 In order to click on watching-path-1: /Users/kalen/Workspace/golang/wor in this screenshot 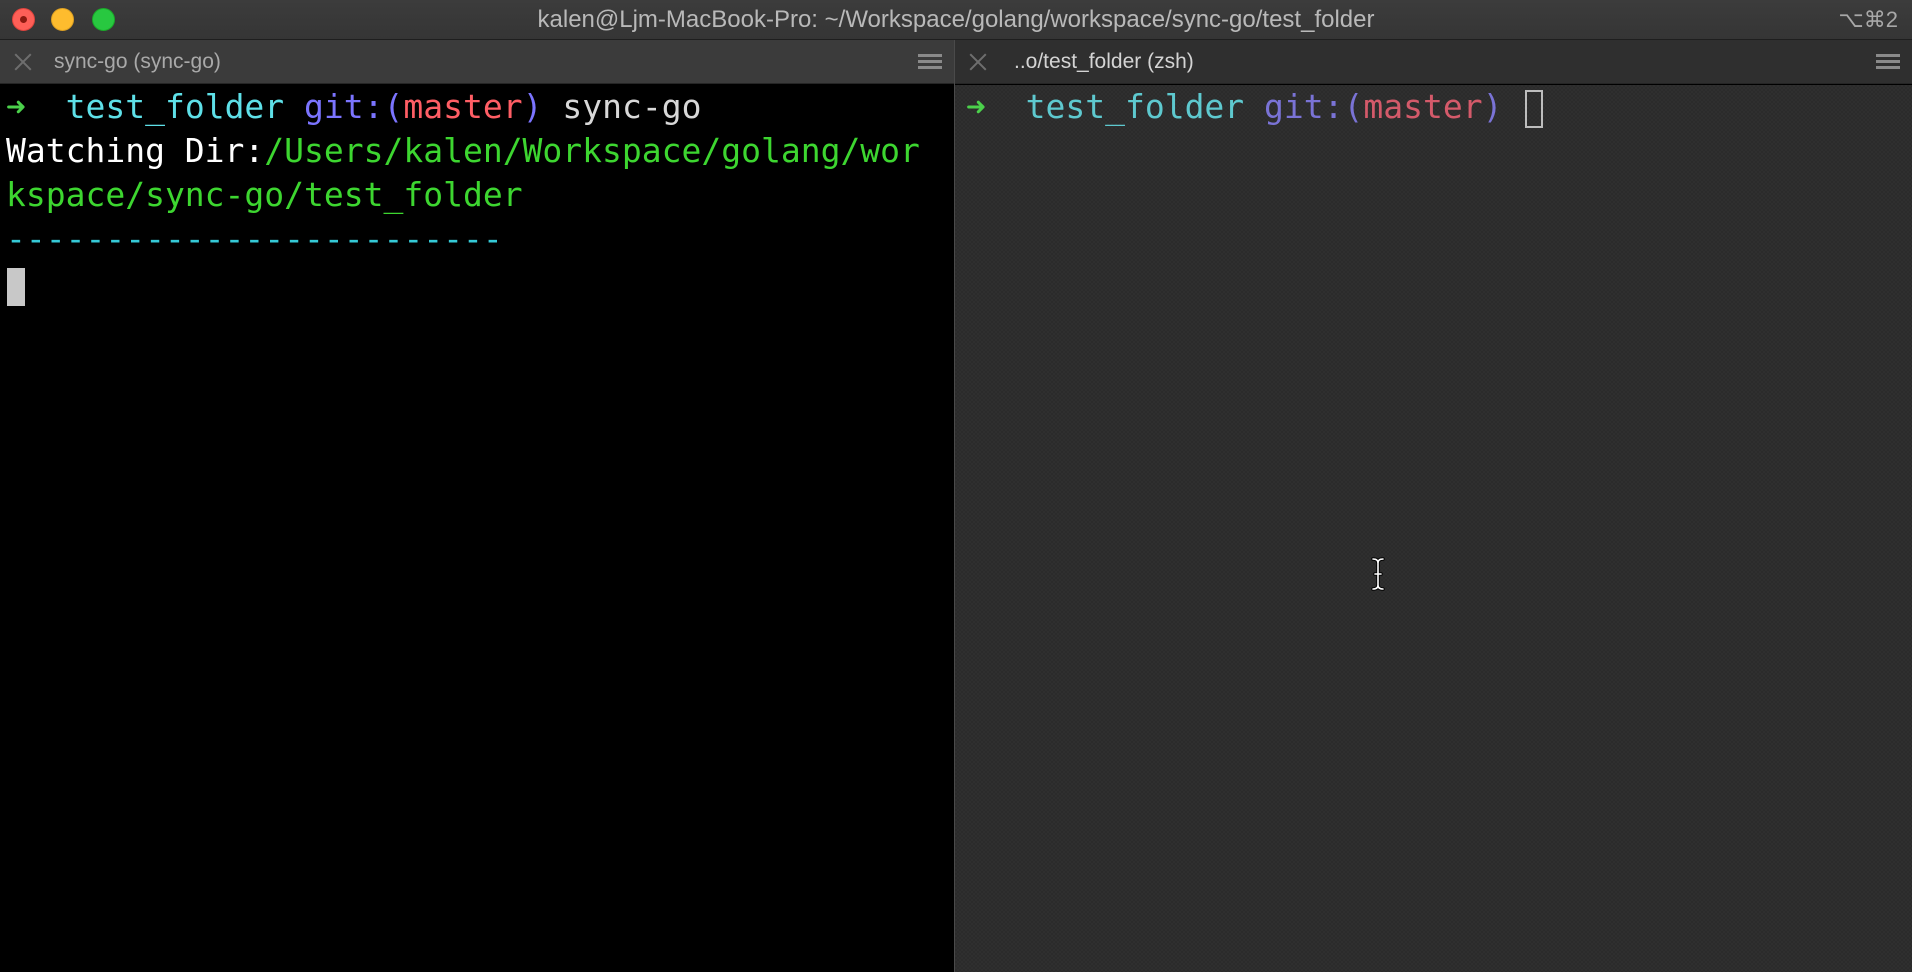, I will do `click(592, 150)`.